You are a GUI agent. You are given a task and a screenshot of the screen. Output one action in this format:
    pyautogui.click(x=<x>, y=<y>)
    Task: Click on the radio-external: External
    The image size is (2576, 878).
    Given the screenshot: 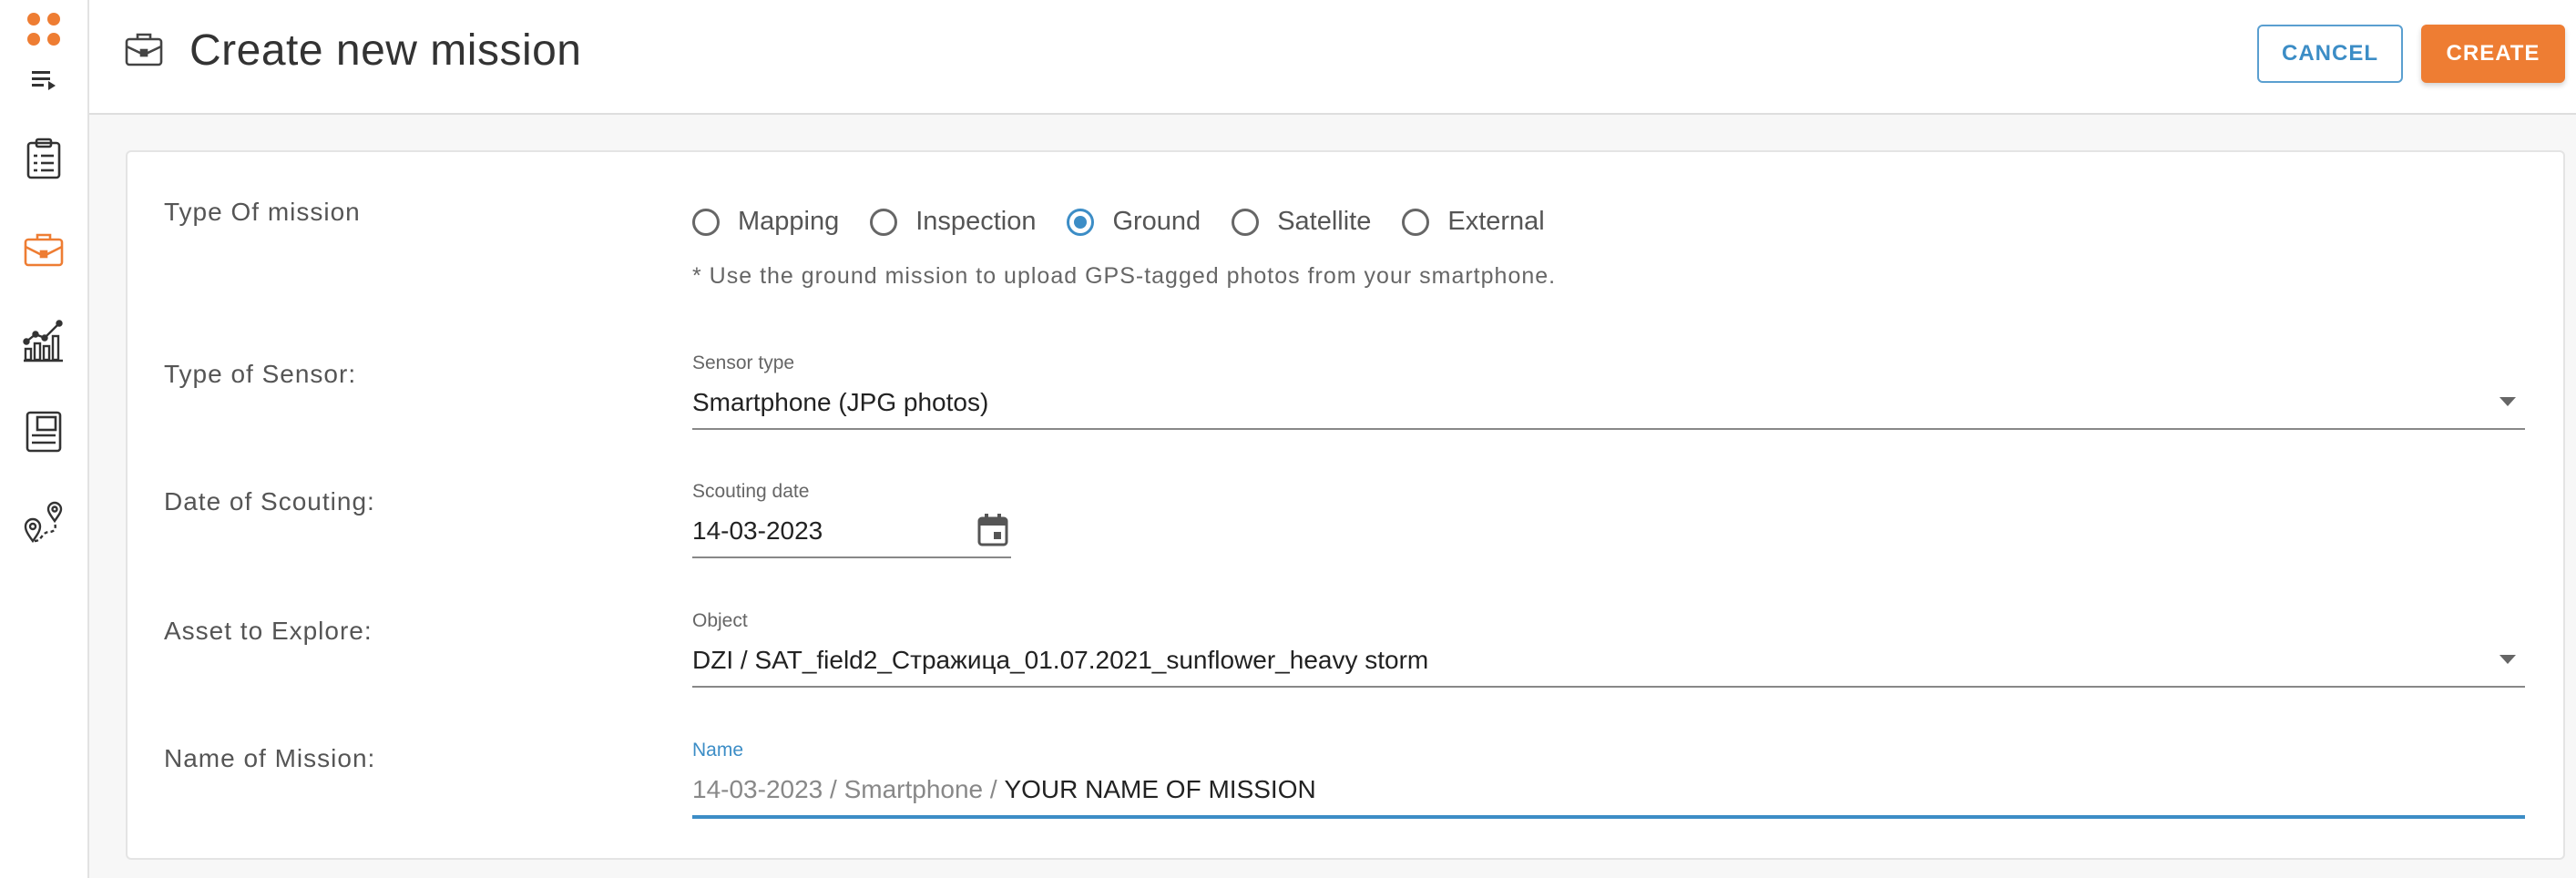 What is the action you would take?
    pyautogui.click(x=1473, y=222)
    